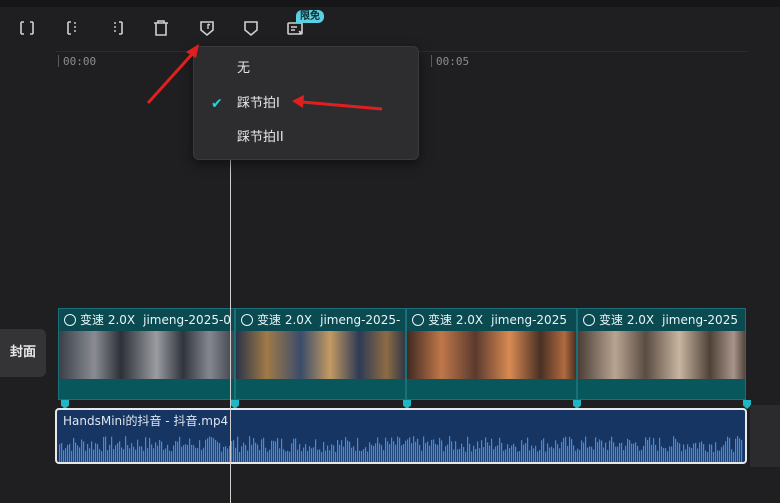  I want to click on clip-name: jimeng-2025-, so click(360, 320).